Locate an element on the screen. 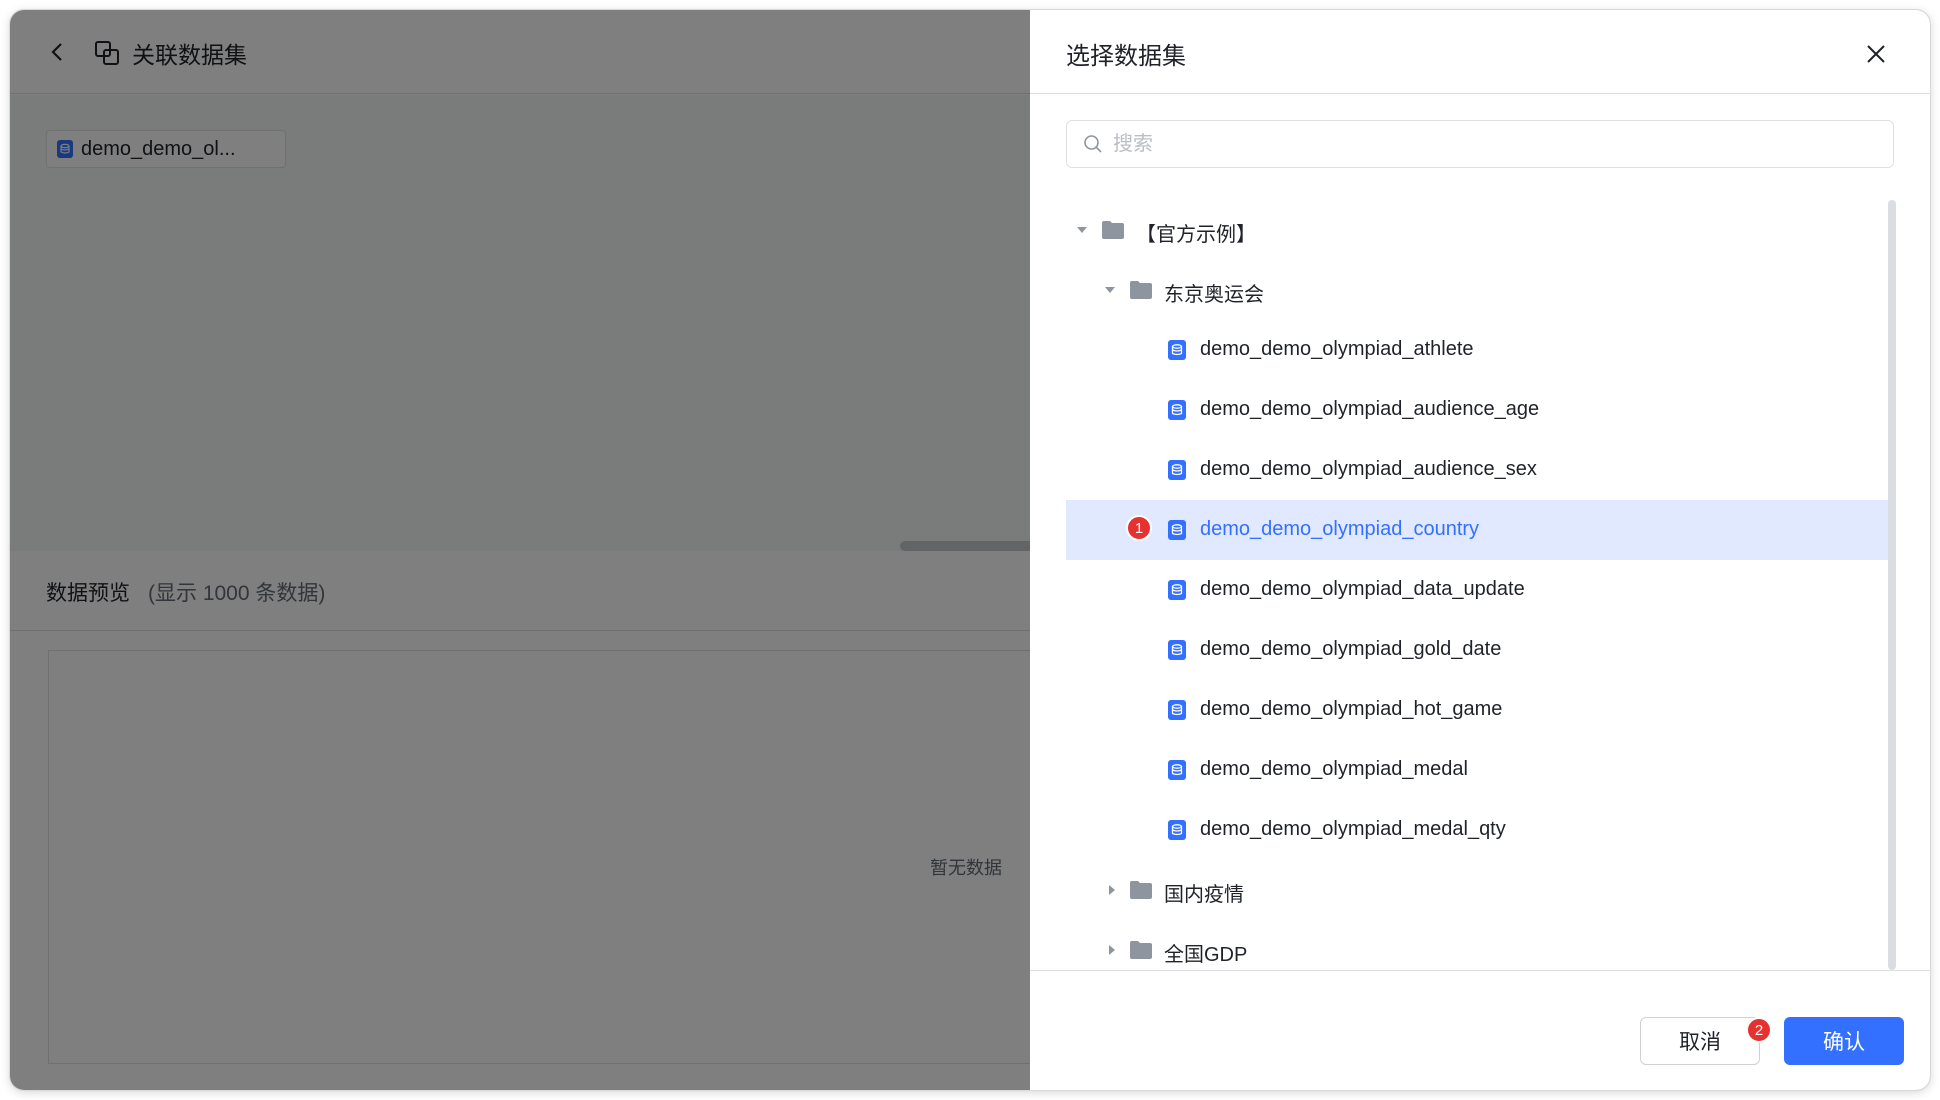  tree-dataset-item-selected: demo_demo_olympiad_country is located at coordinates (1477, 530).